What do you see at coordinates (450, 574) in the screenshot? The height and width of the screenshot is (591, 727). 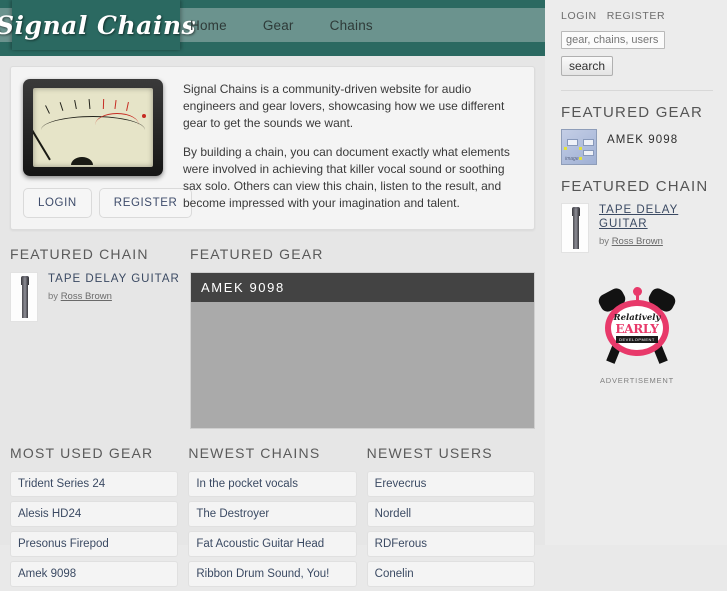 I see `list-item: Conelin` at bounding box center [450, 574].